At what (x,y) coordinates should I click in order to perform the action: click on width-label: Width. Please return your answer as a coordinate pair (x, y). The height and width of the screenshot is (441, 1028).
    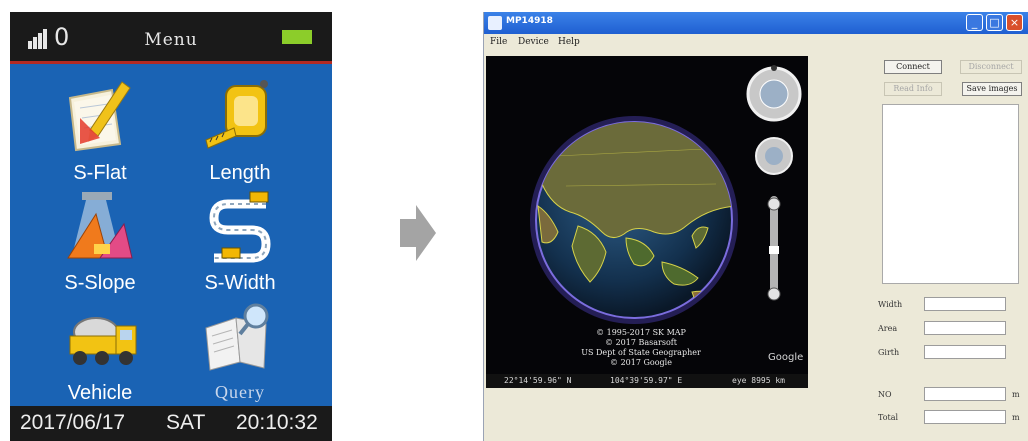
    Looking at the image, I should click on (890, 304).